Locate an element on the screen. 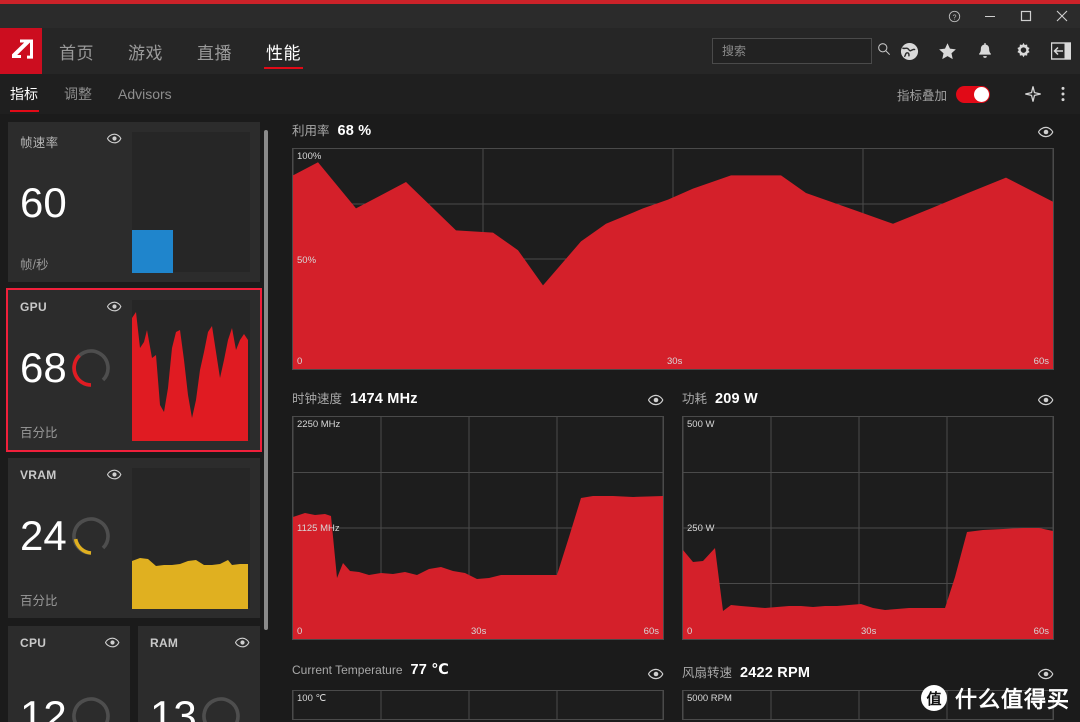 This screenshot has height=722, width=1080. nav-item-label: 直播 is located at coordinates (214, 53).